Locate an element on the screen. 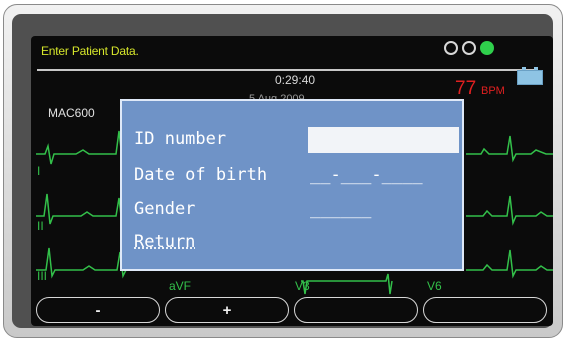  date-of-birth-label: Date of birth is located at coordinates (201, 175).